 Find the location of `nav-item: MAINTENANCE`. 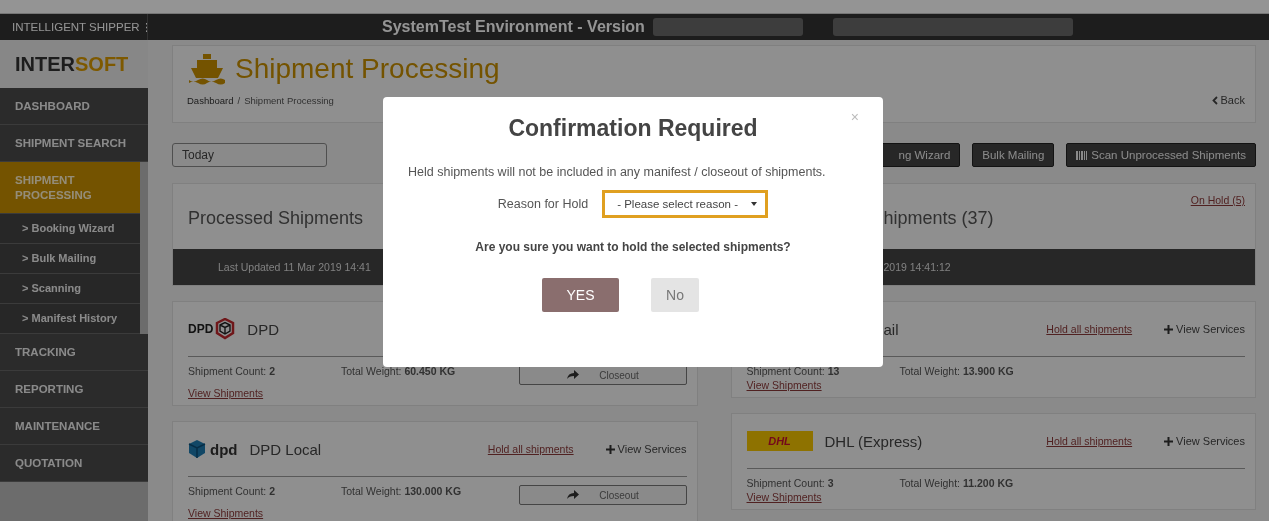

nav-item: MAINTENANCE is located at coordinates (74, 426).